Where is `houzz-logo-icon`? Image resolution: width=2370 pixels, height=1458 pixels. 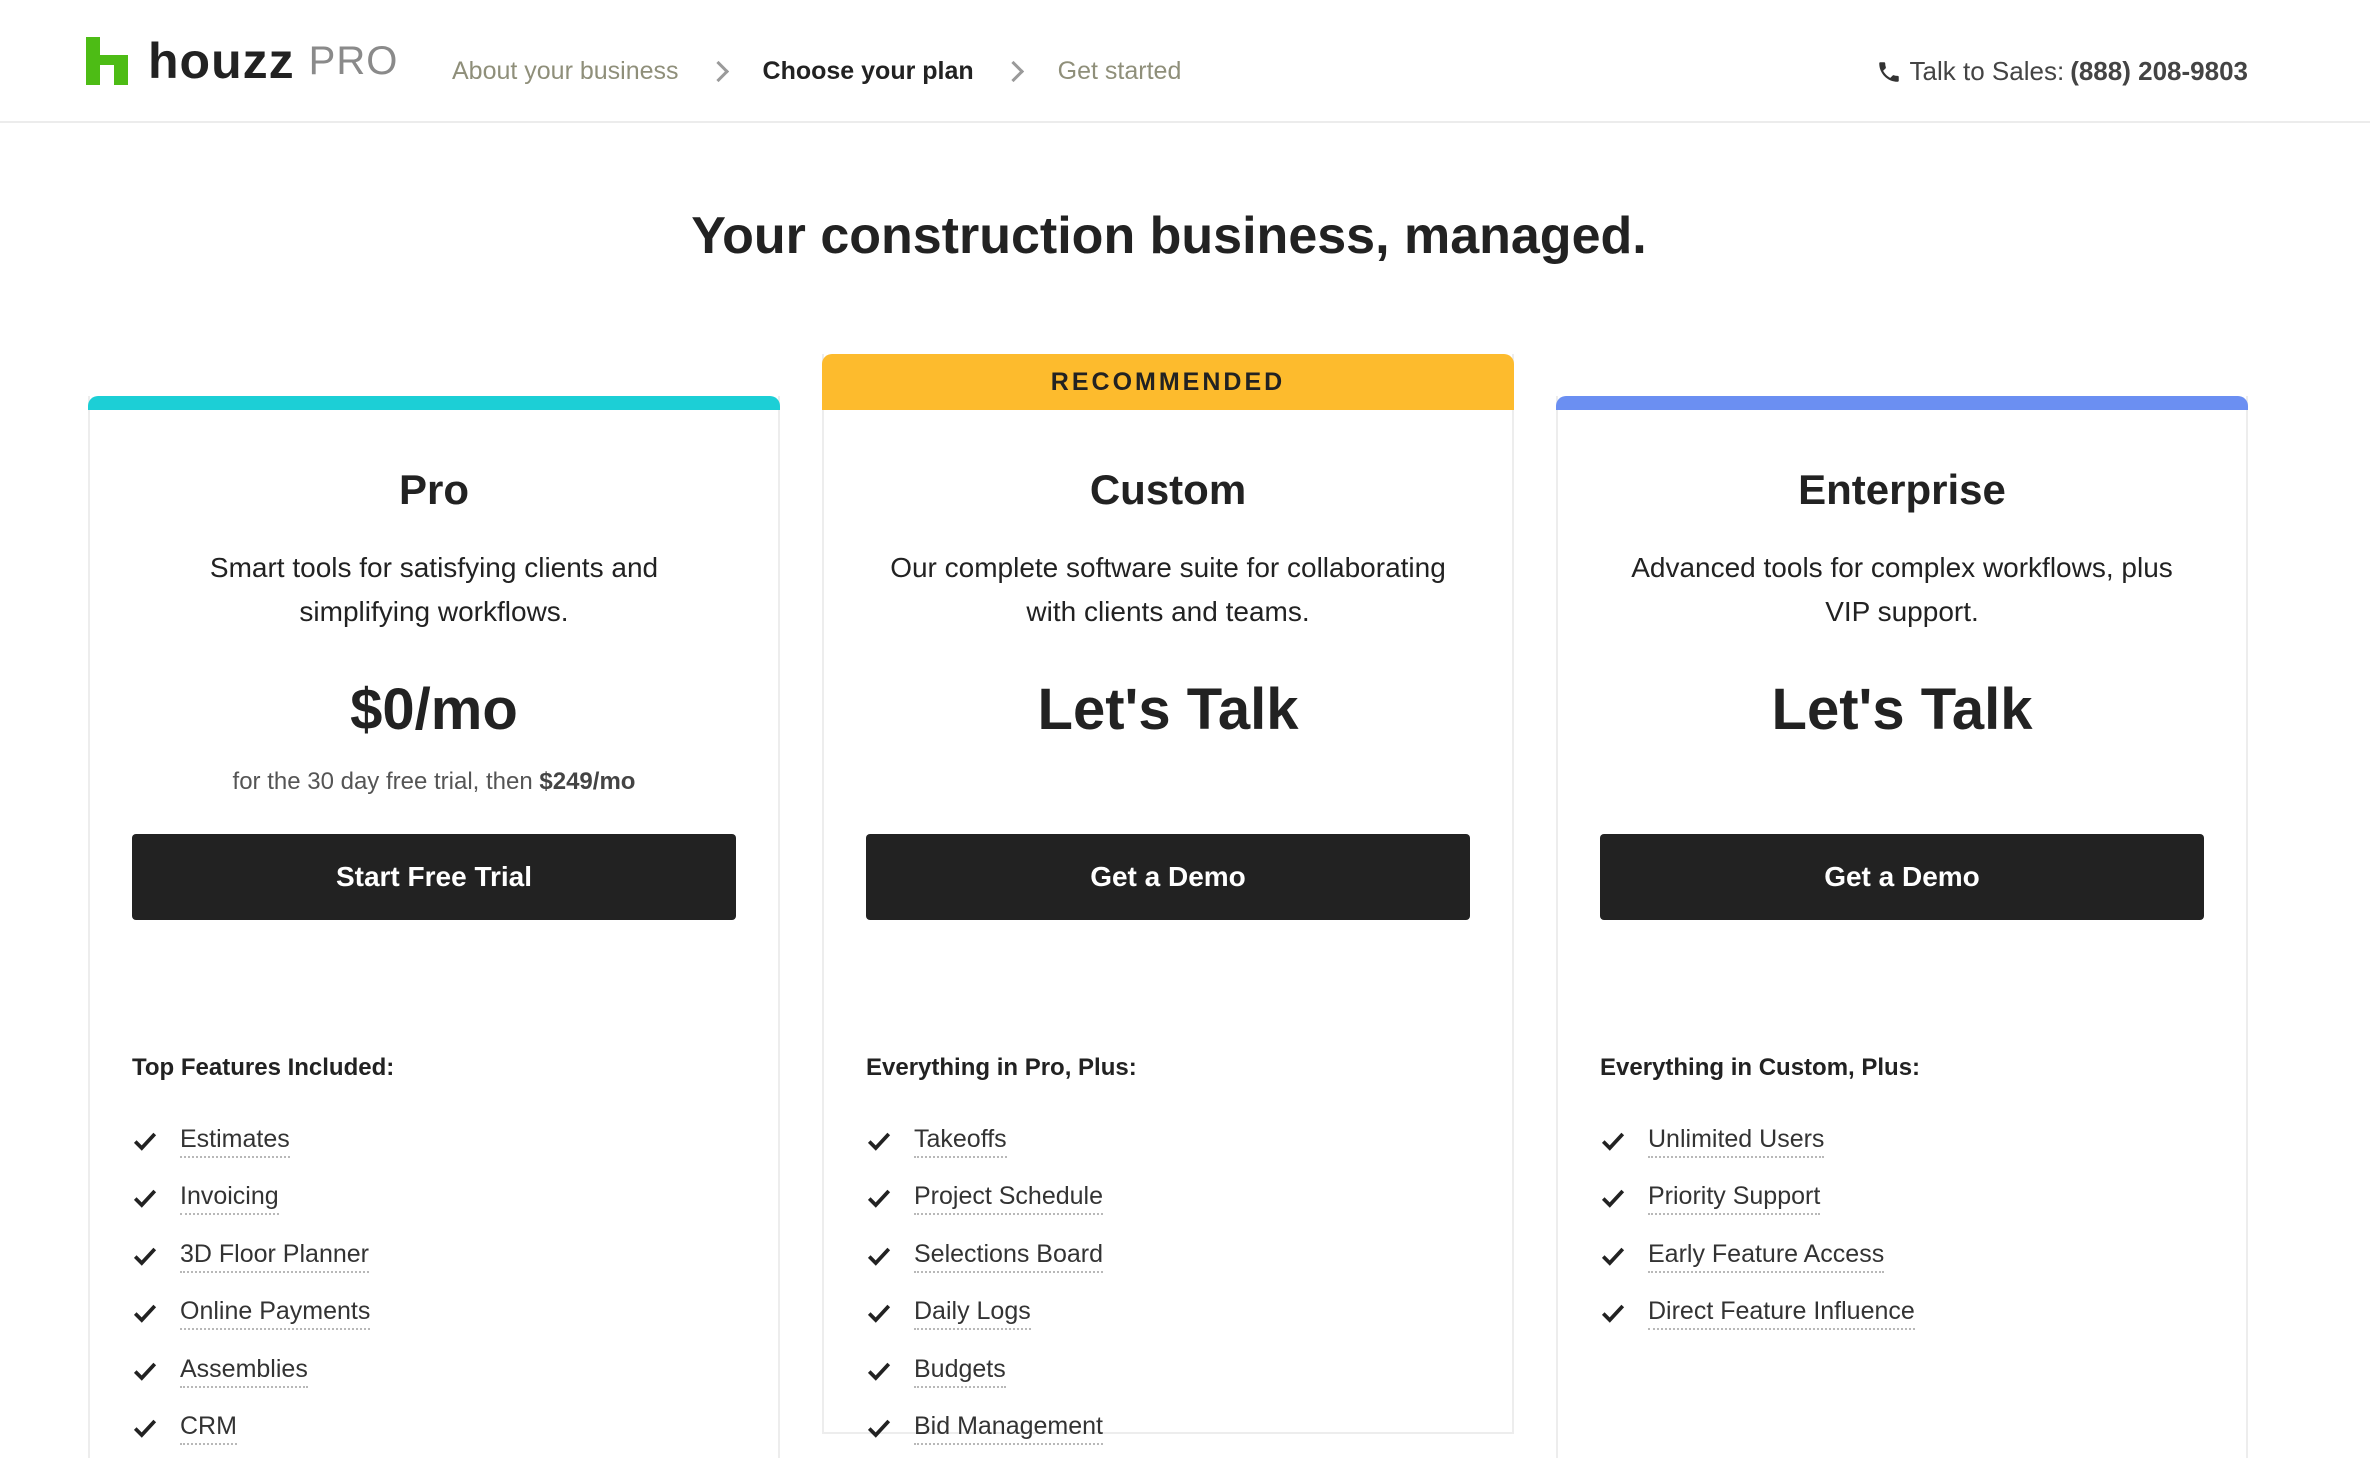
houzz-logo-icon is located at coordinates (107, 61).